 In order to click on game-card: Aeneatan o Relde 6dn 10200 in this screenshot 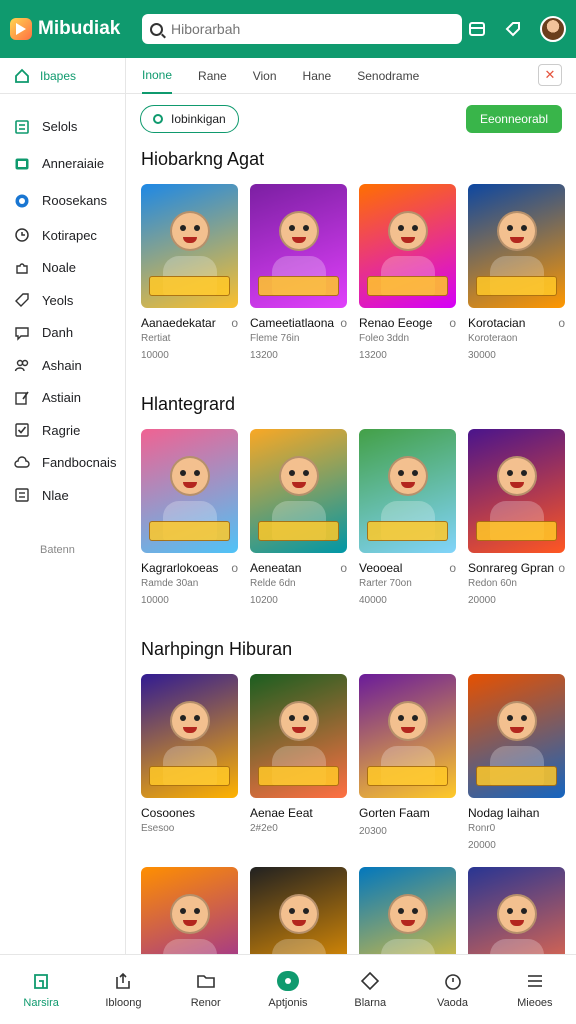, I will do `click(298, 517)`.